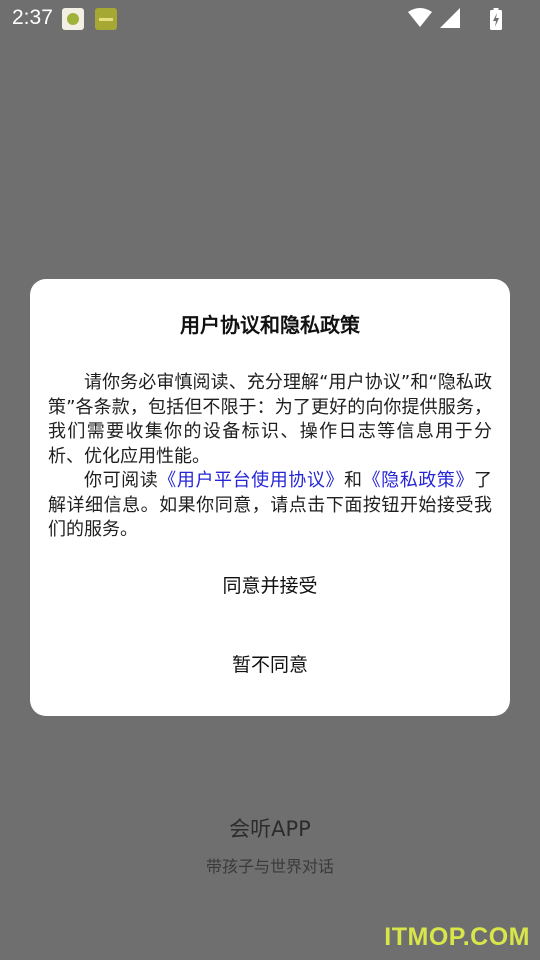  What do you see at coordinates (32, 17) in the screenshot?
I see `status-time: 2:37` at bounding box center [32, 17].